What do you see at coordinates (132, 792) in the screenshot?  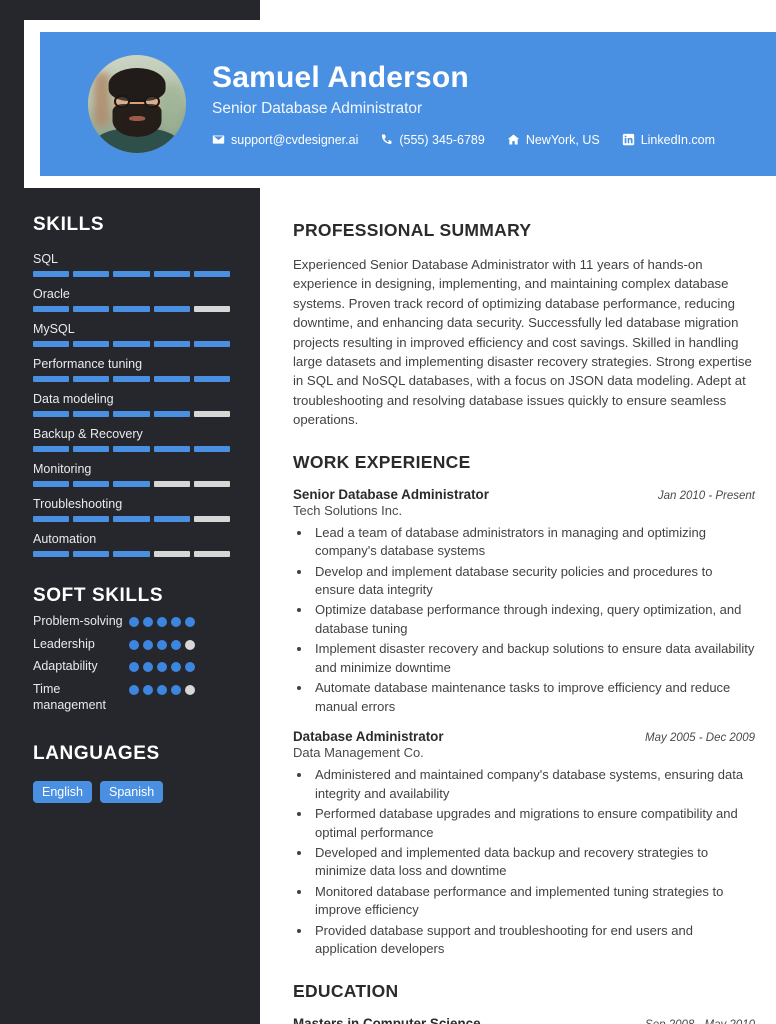 I see `language-badge: Spanish` at bounding box center [132, 792].